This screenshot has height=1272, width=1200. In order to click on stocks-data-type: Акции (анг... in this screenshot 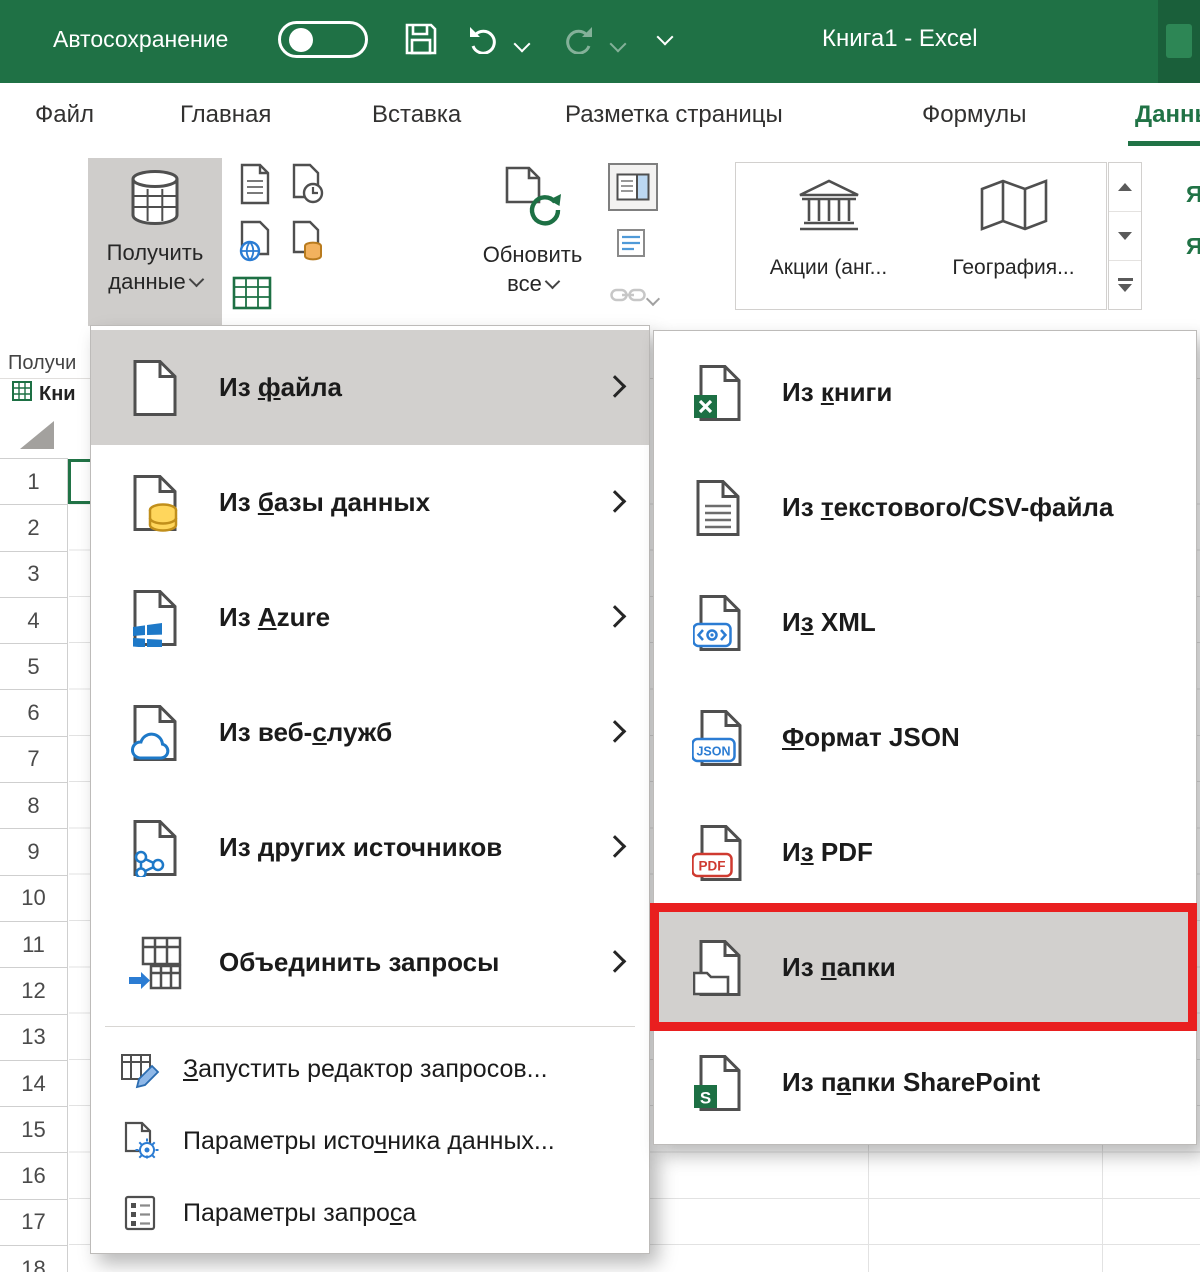, I will do `click(828, 236)`.